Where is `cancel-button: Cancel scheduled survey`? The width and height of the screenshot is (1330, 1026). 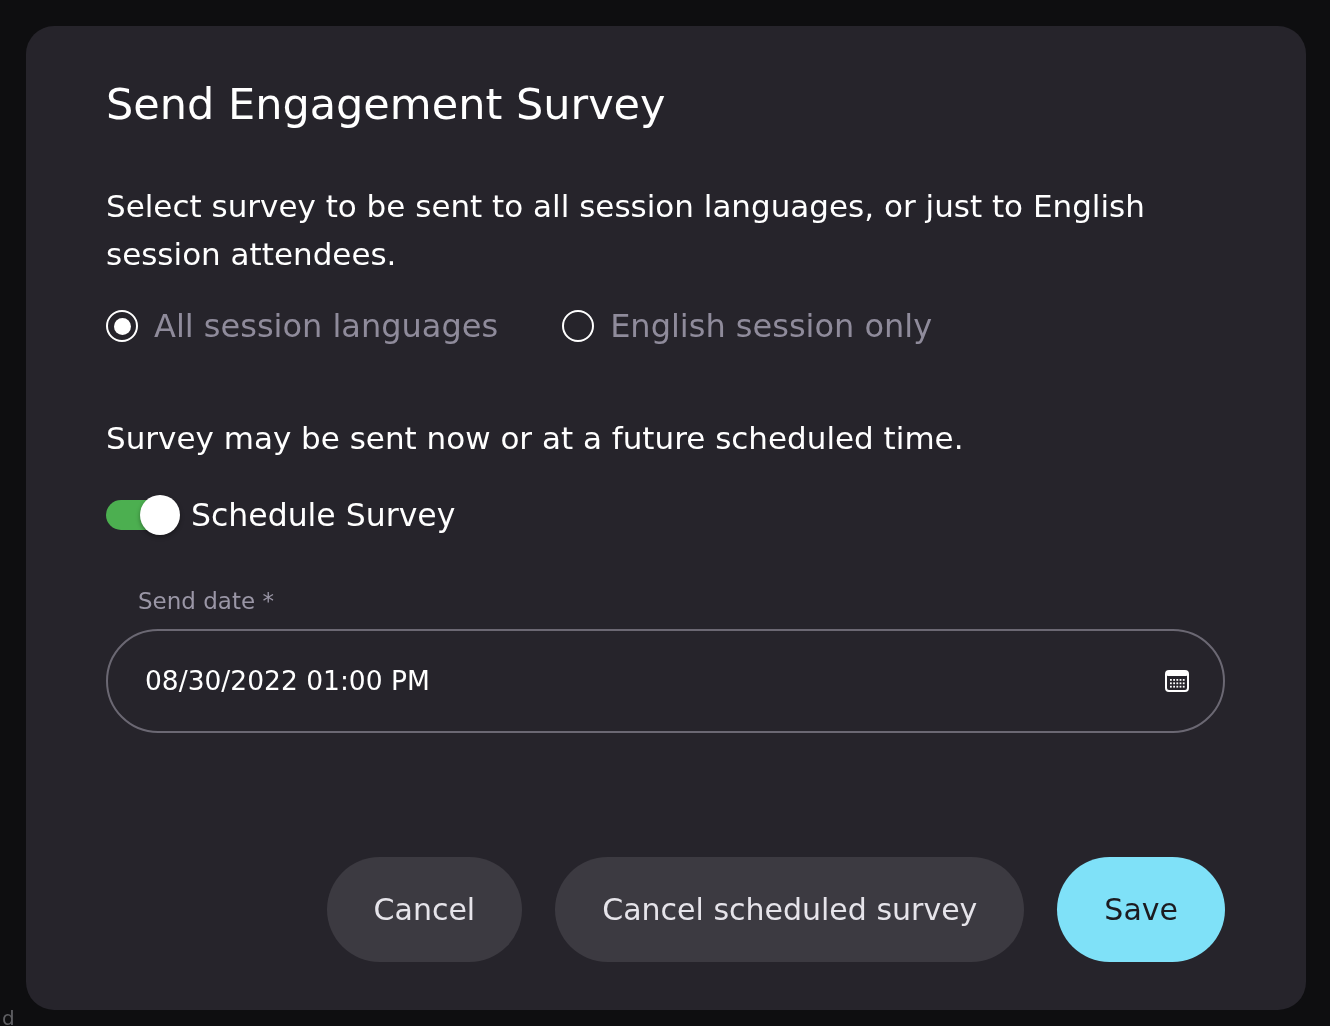
cancel-button: Cancel scheduled survey is located at coordinates (790, 909).